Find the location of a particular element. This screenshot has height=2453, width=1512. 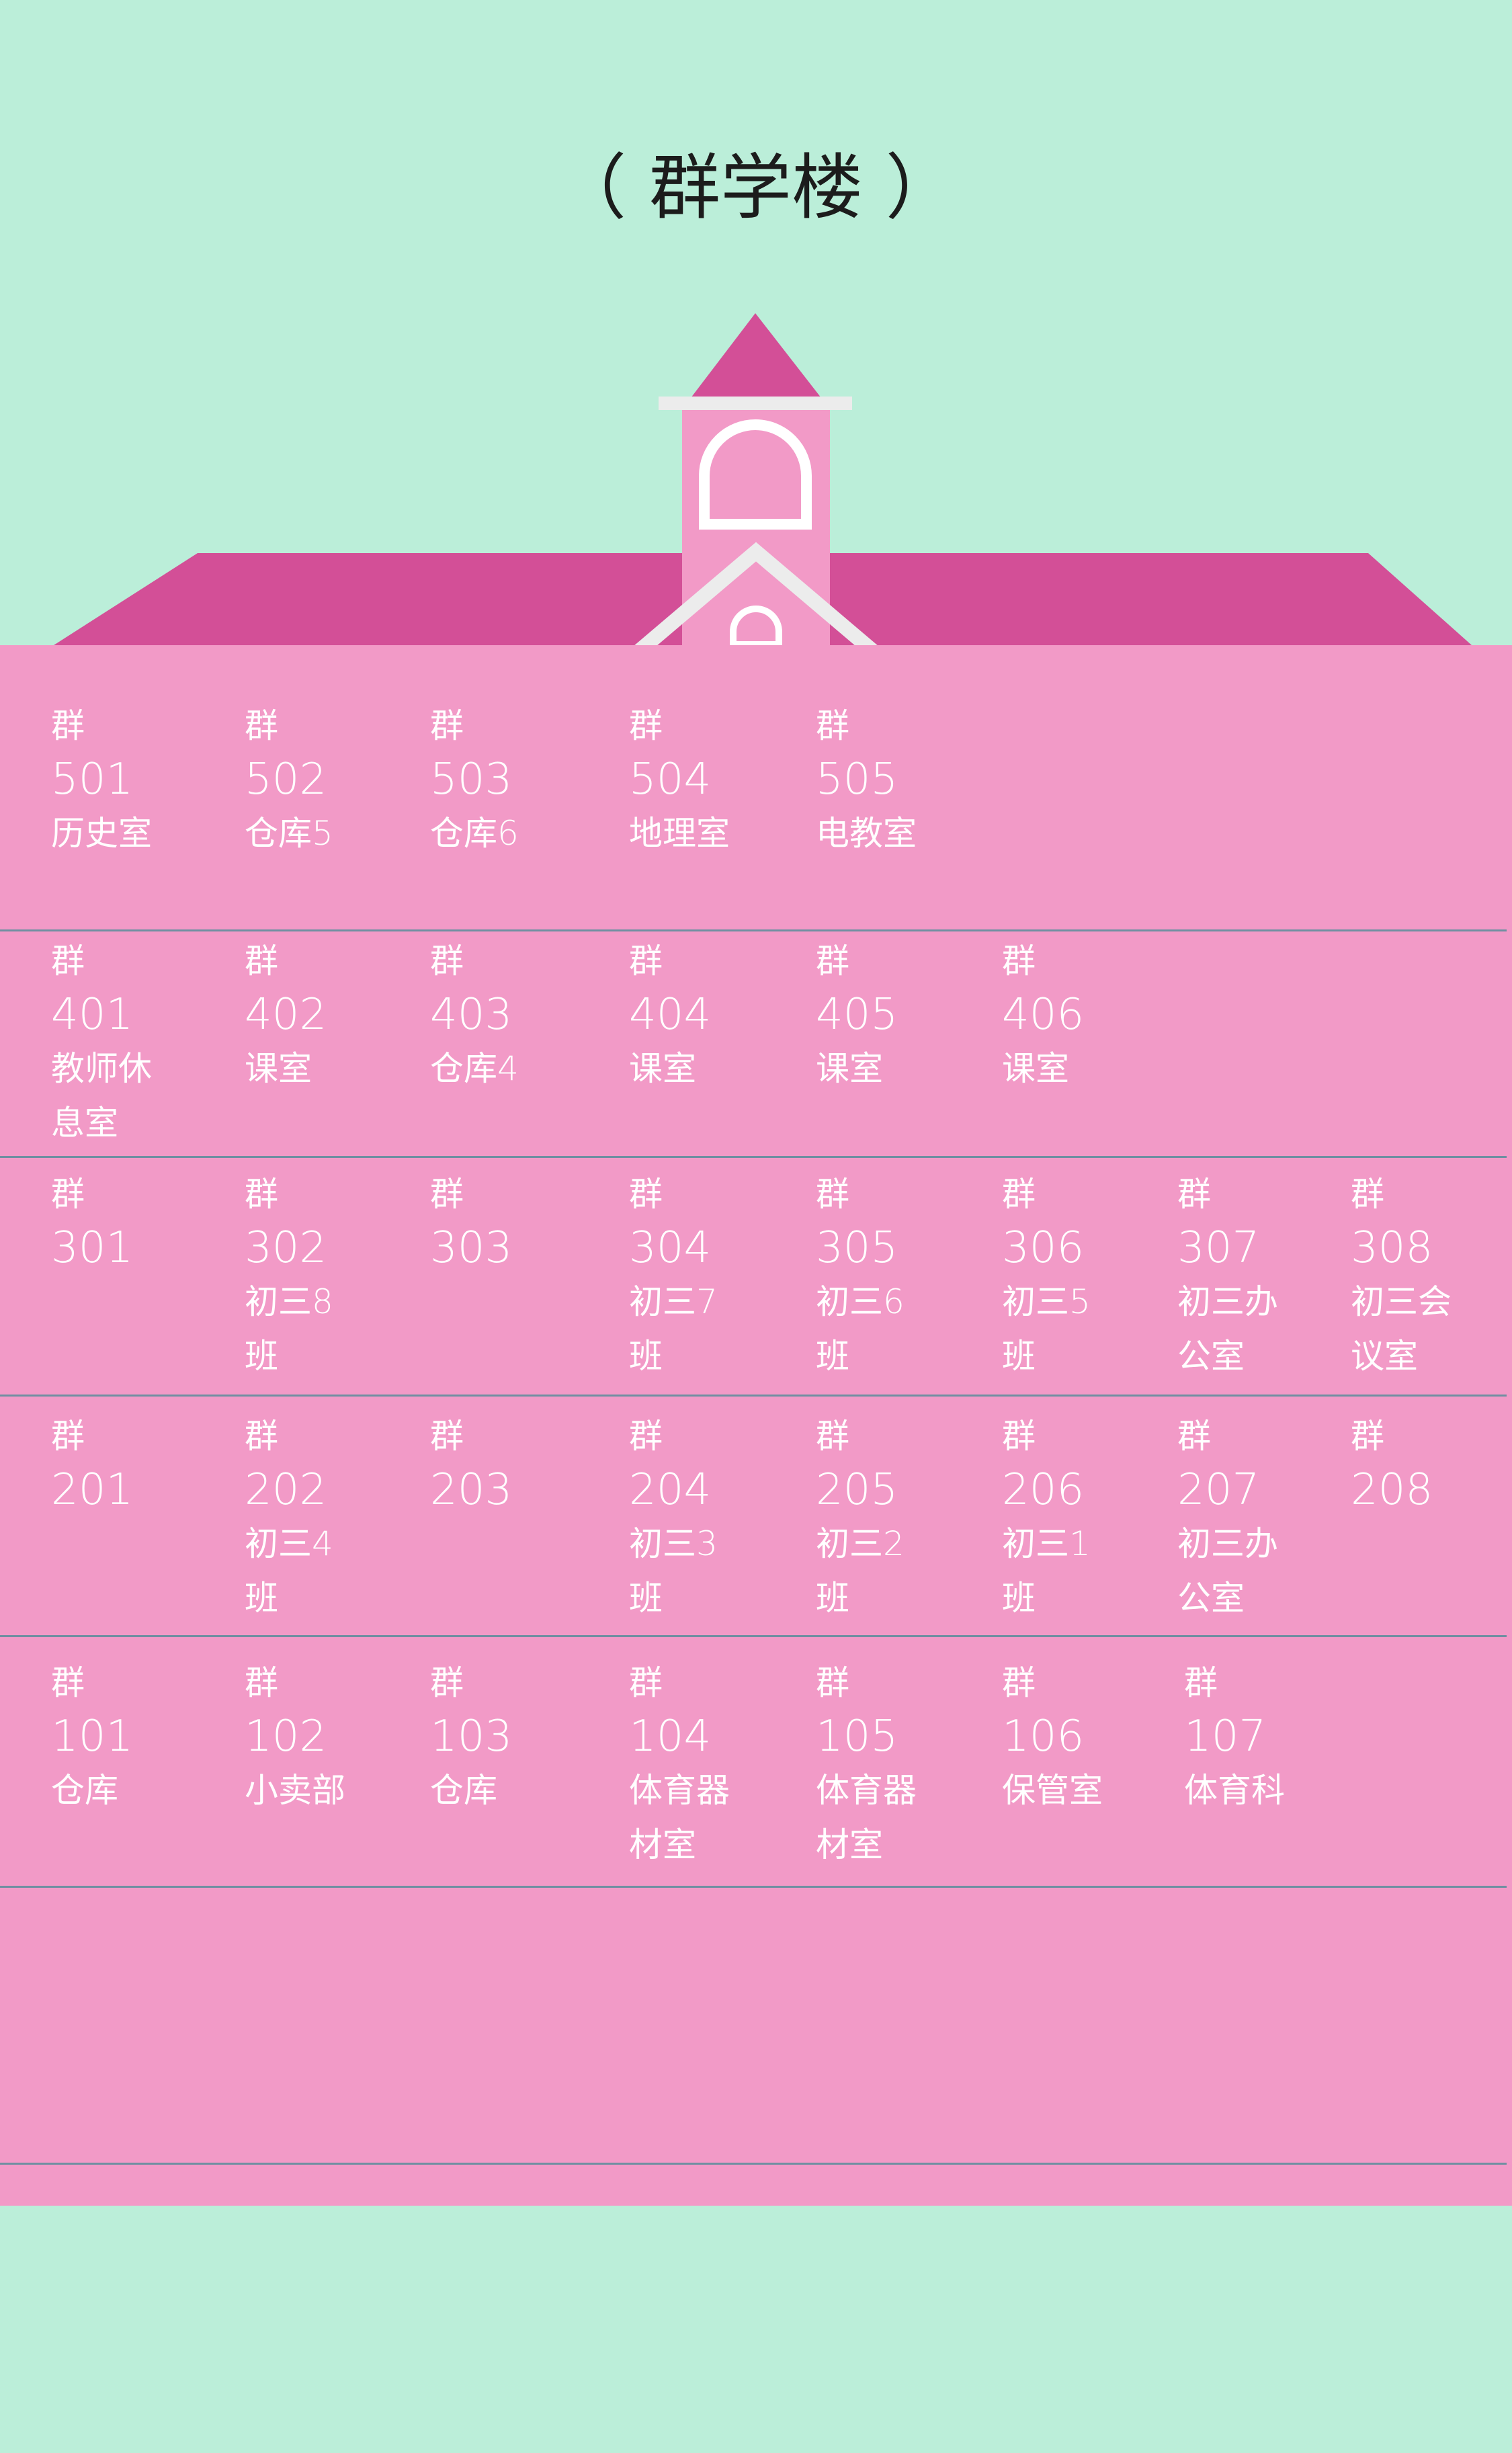

room-405: 群 405 课室 is located at coordinates (857, 1015).